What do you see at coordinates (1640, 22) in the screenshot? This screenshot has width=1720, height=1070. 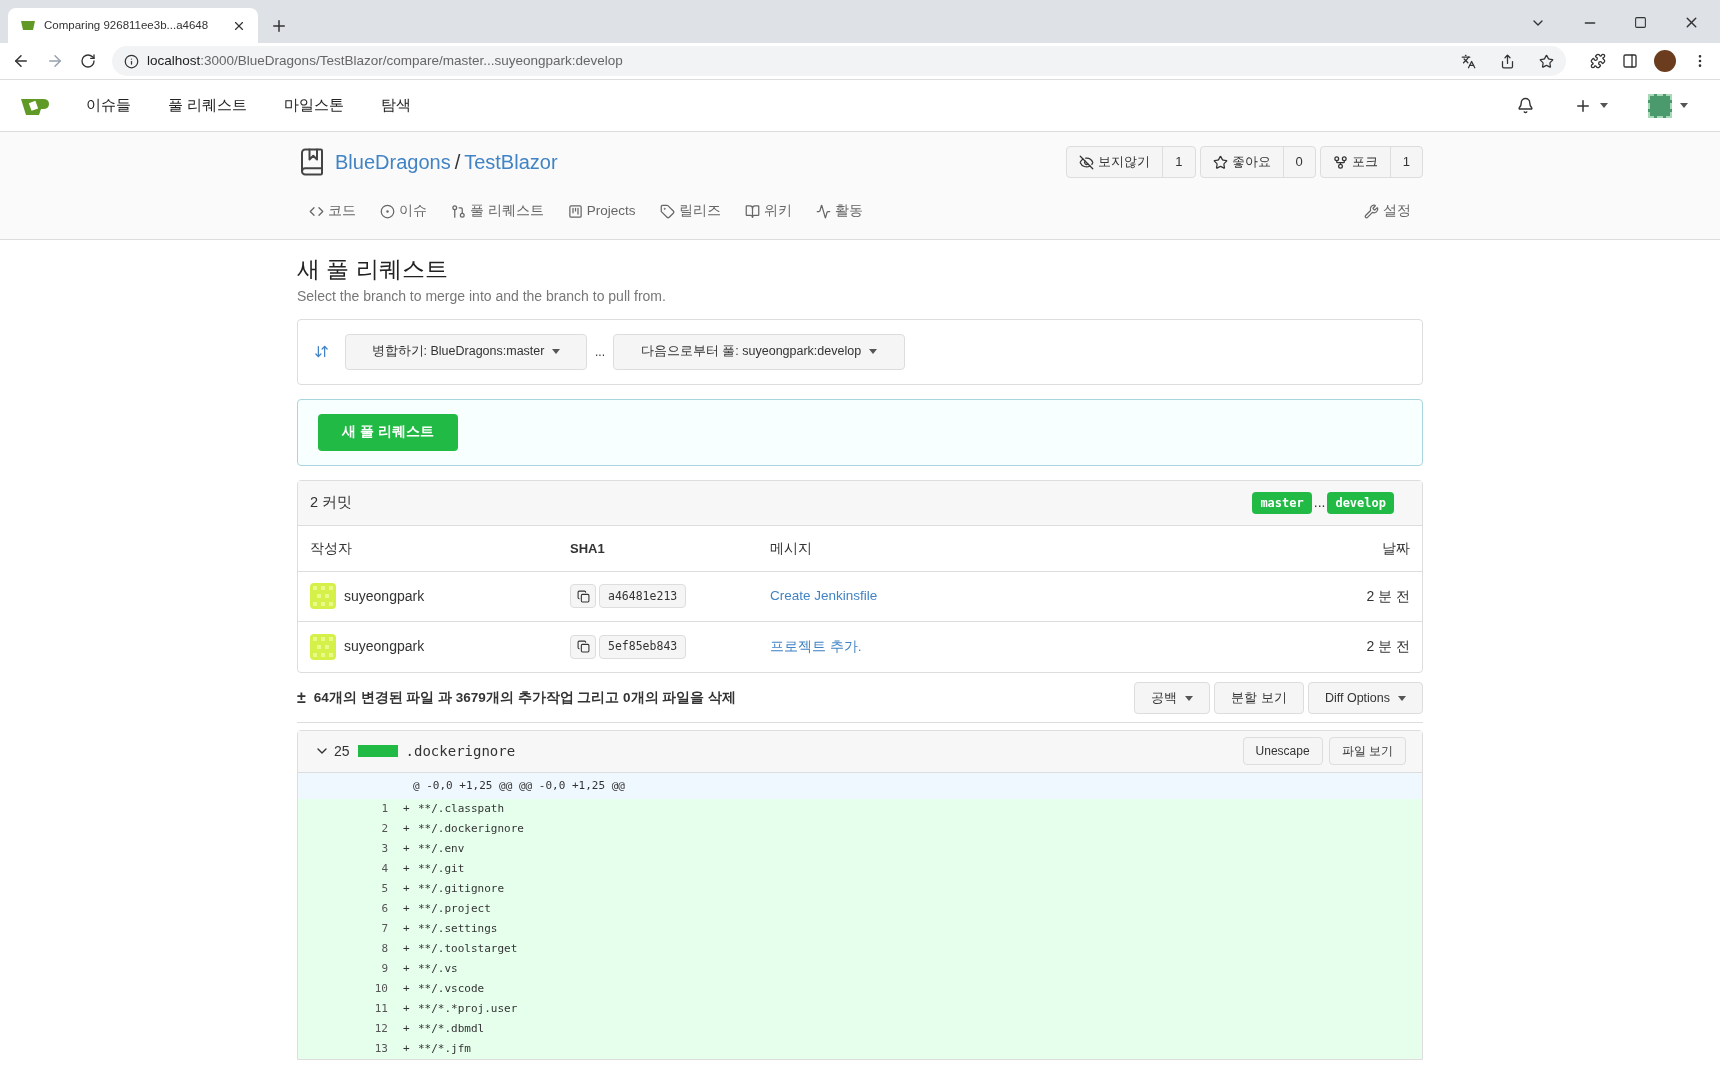 I see `maximize-icon` at bounding box center [1640, 22].